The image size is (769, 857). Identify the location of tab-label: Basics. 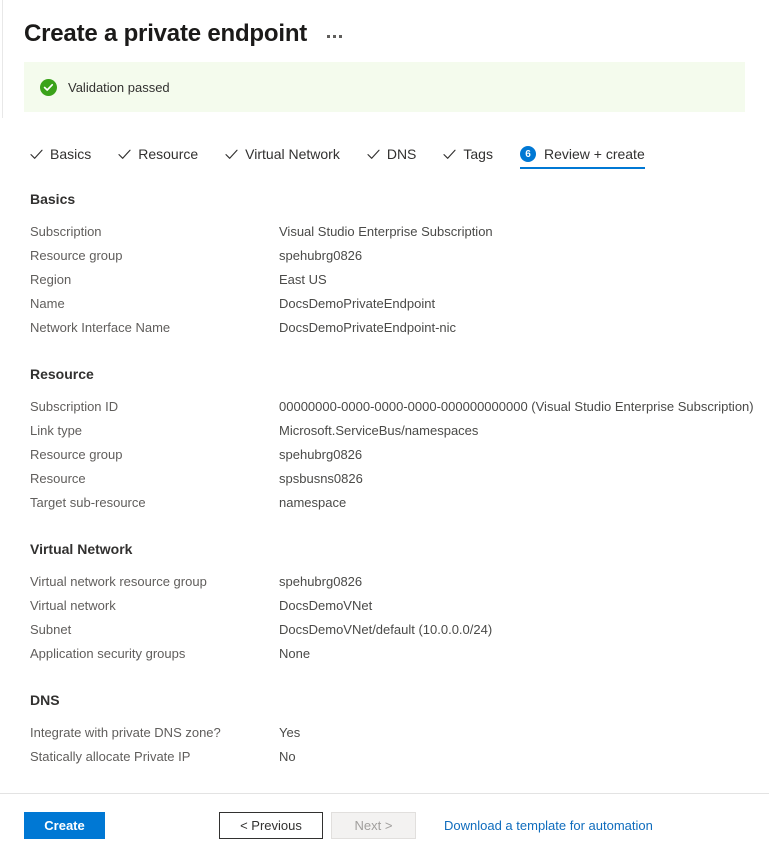
(71, 154).